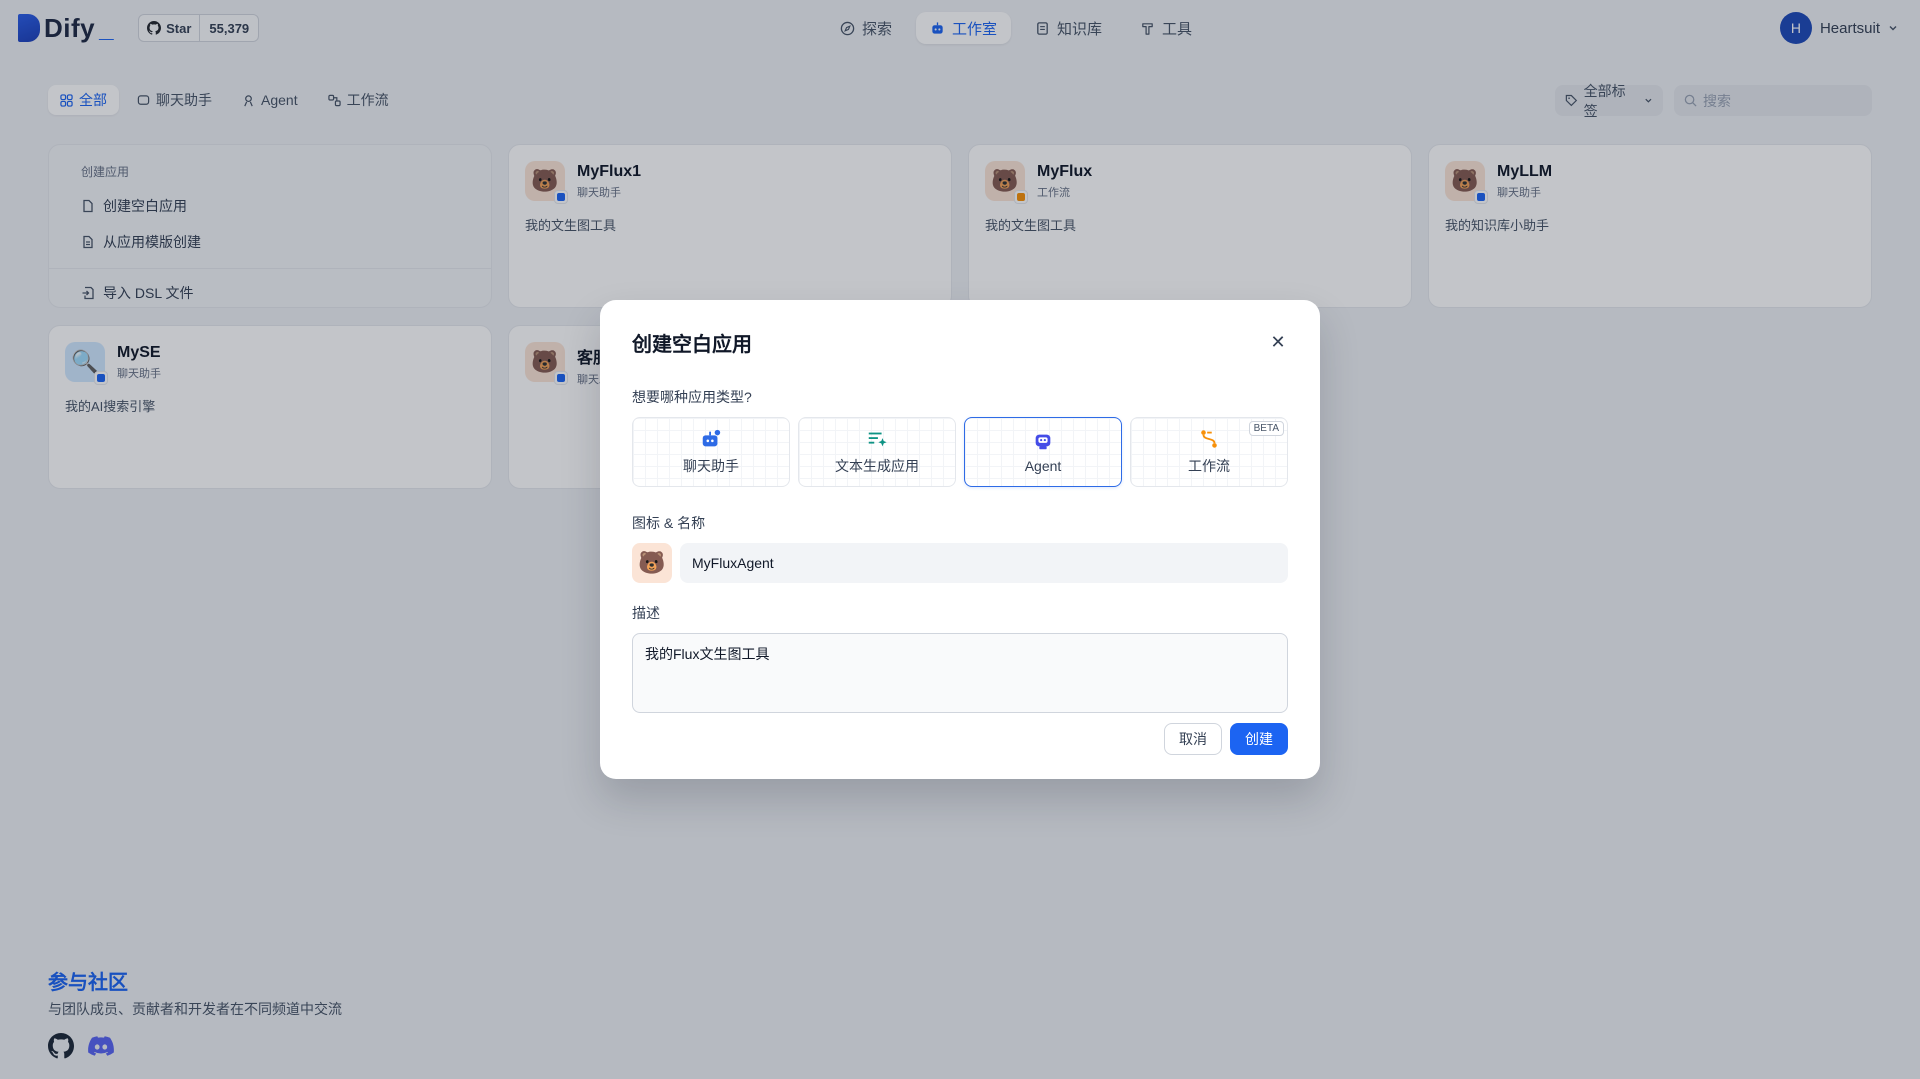  What do you see at coordinates (1209, 452) in the screenshot?
I see `type-option-workflow: BETA 工作流` at bounding box center [1209, 452].